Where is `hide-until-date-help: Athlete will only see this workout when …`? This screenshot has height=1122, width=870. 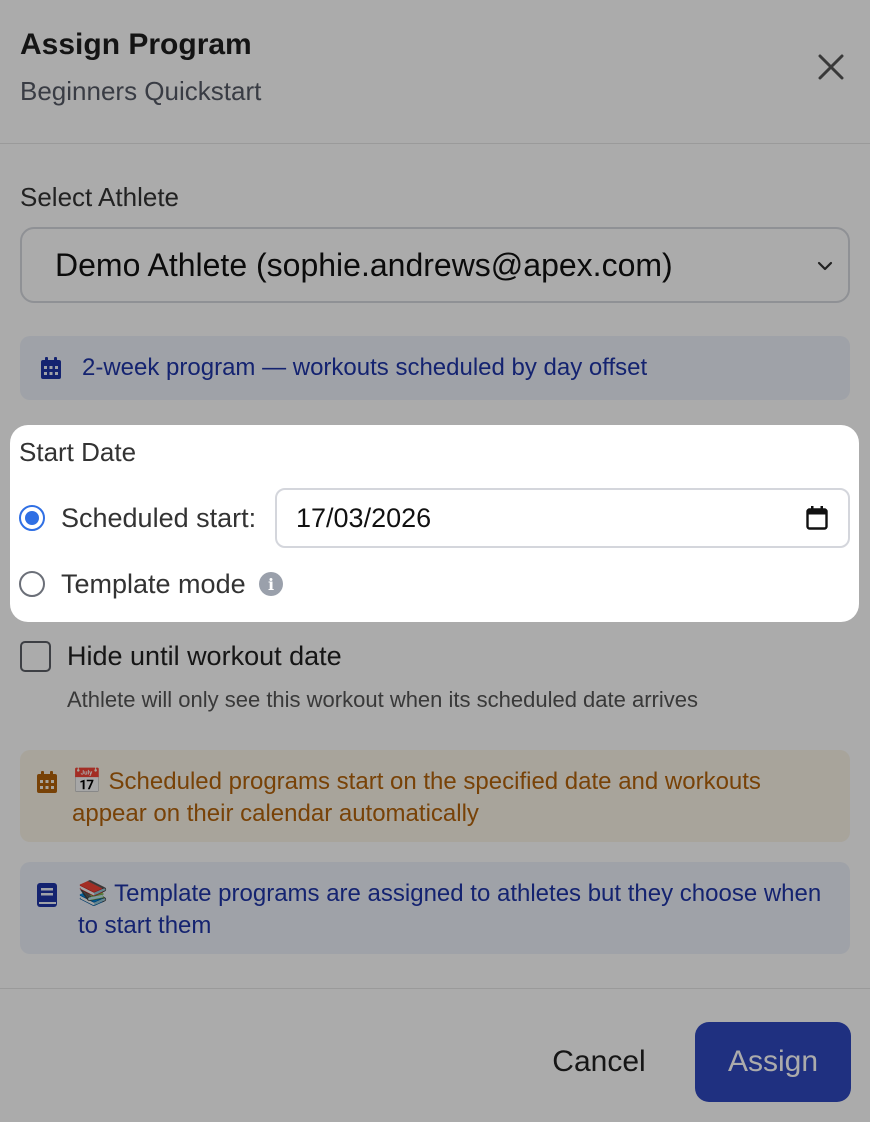
hide-until-date-help: Athlete will only see this workout when … is located at coordinates (382, 699).